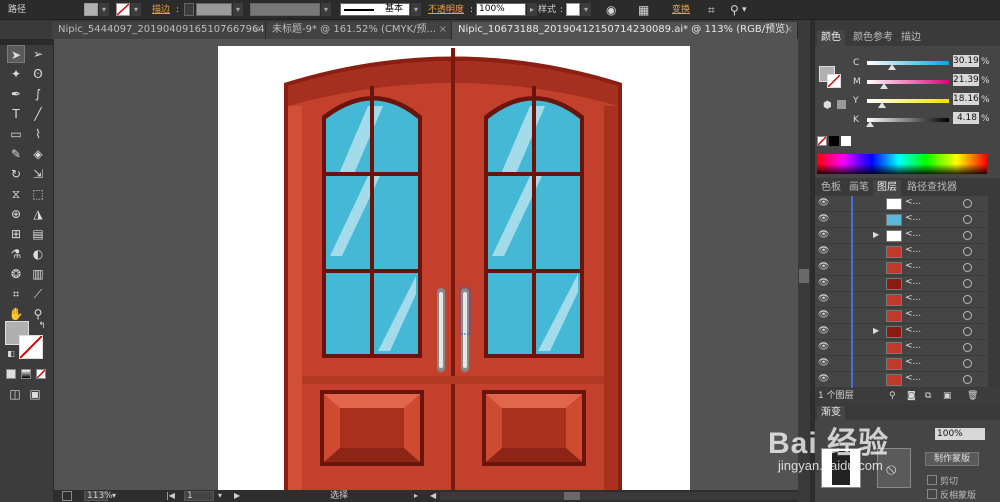 This screenshot has height=502, width=1000. Describe the element at coordinates (744, 10) in the screenshot. I see `select-similar-dropdown-icon: ▾` at that location.